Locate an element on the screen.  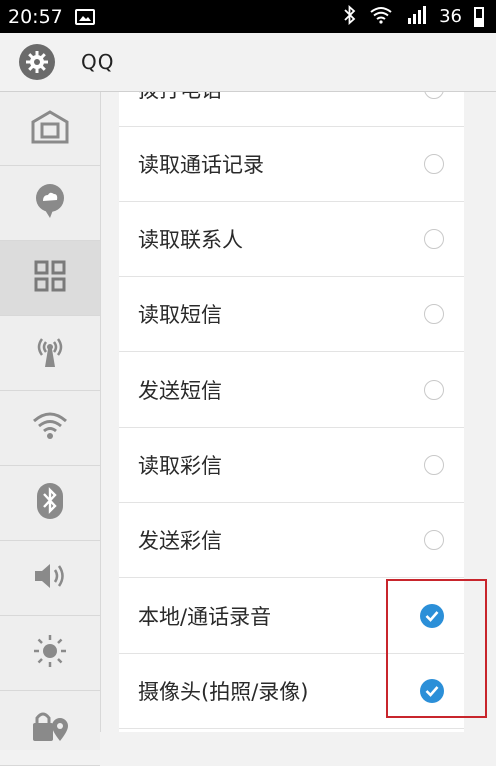
signal-icon is located at coordinates (416, 16).